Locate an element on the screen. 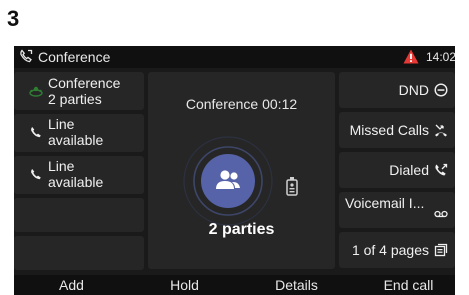 This screenshot has height=295, width=469. conference-phone-icon is located at coordinates (36, 91).